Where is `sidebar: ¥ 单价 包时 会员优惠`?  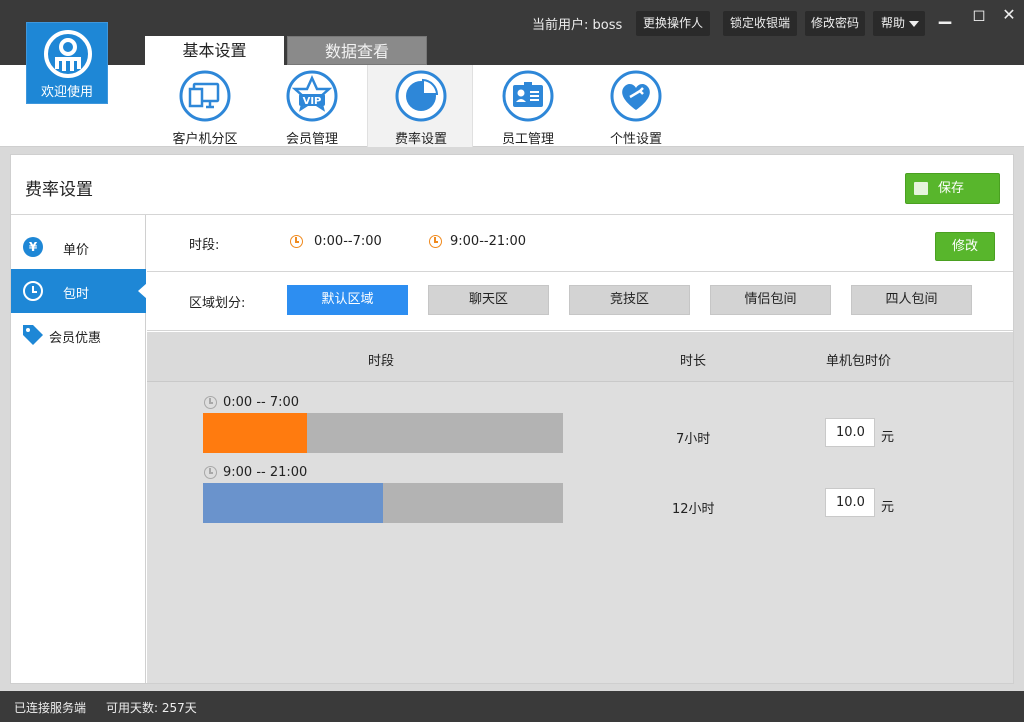
sidebar: ¥ 单价 包时 会员优惠 is located at coordinates (79, 449).